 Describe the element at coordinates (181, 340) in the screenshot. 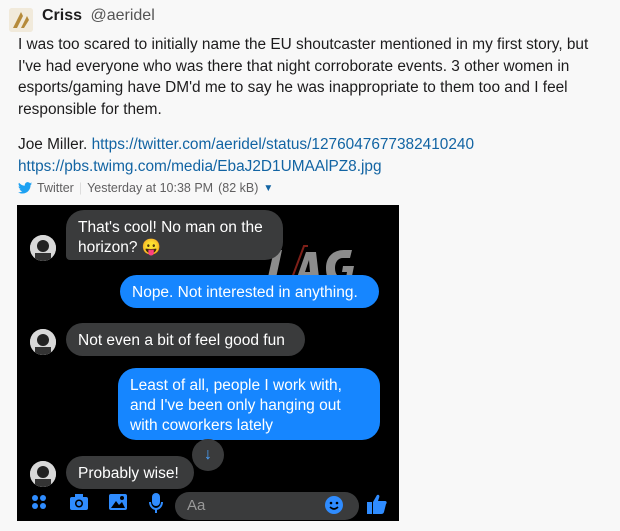

I see `message-text: Not even a bit of feel good fun` at that location.